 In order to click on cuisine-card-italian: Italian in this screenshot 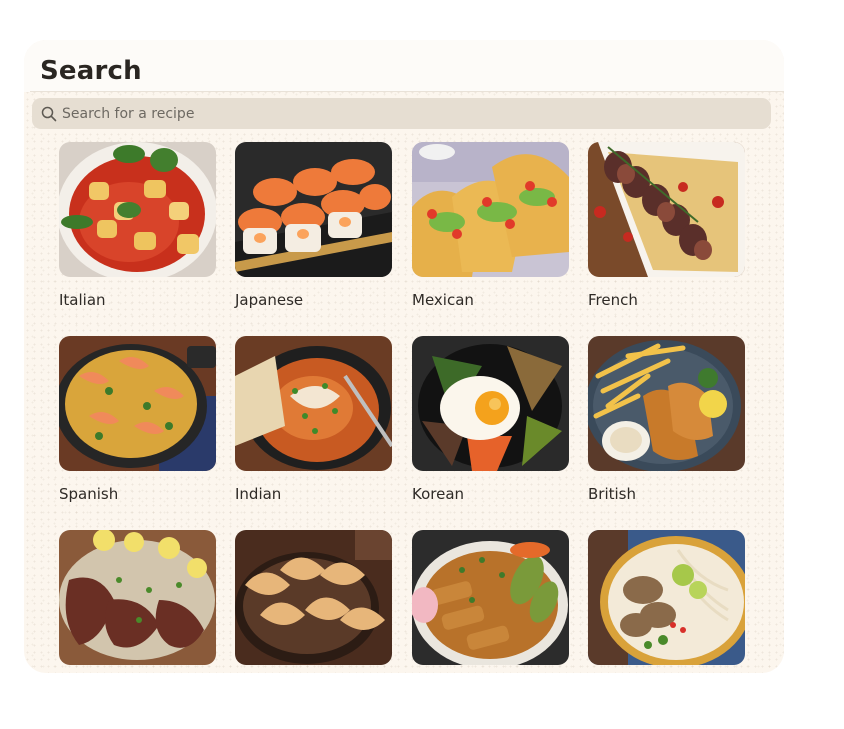, I will do `click(137, 225)`.